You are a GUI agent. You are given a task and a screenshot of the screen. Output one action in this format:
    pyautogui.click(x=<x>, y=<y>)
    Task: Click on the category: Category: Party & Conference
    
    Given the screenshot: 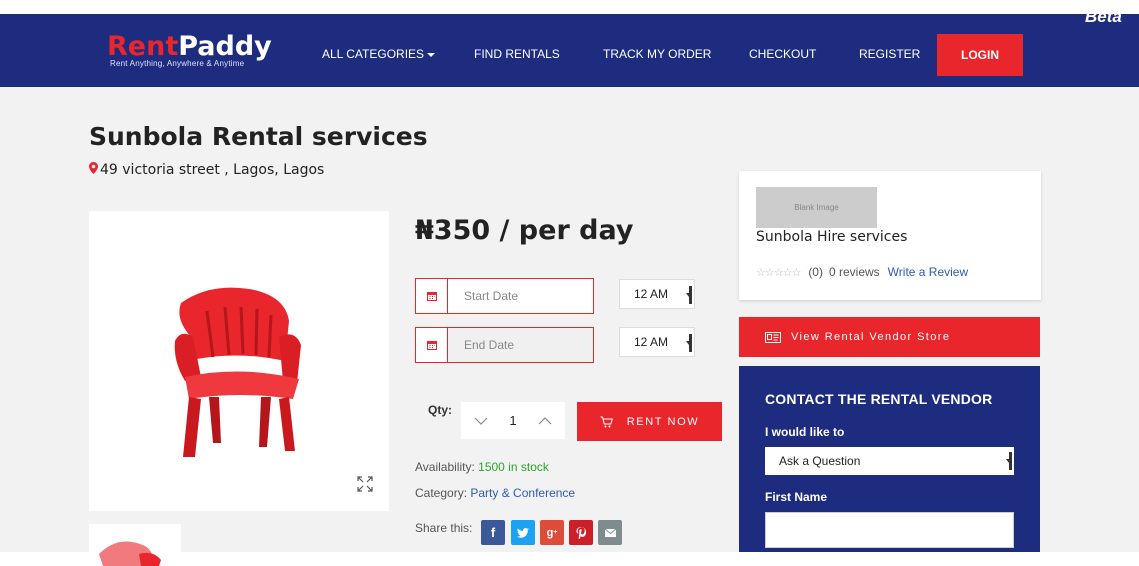 What is the action you would take?
    pyautogui.click(x=495, y=493)
    